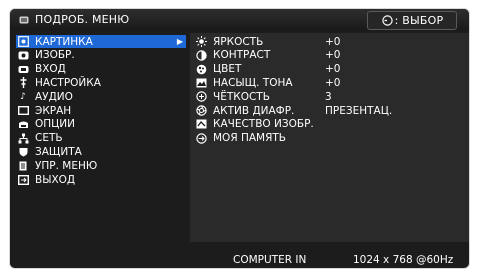 The image size is (481, 279). Describe the element at coordinates (359, 110) in the screenshot. I see `setting-value: ПРЕЗЕНТАЦ.` at that location.